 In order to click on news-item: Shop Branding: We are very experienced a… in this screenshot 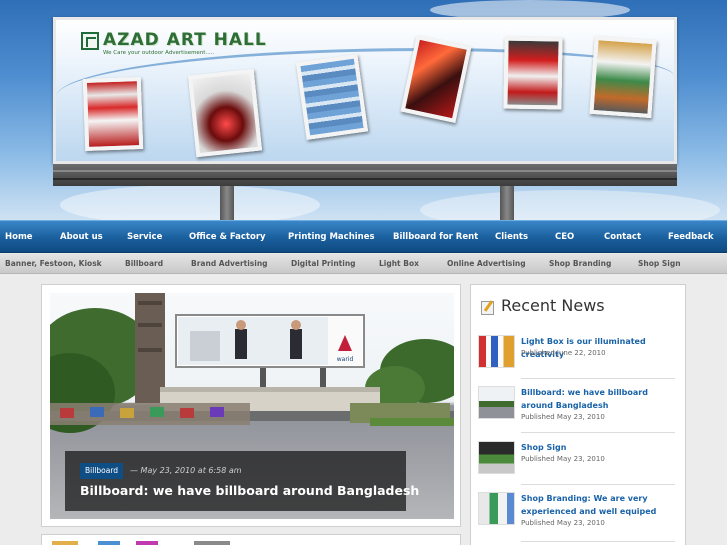, I will do `click(576, 512)`.